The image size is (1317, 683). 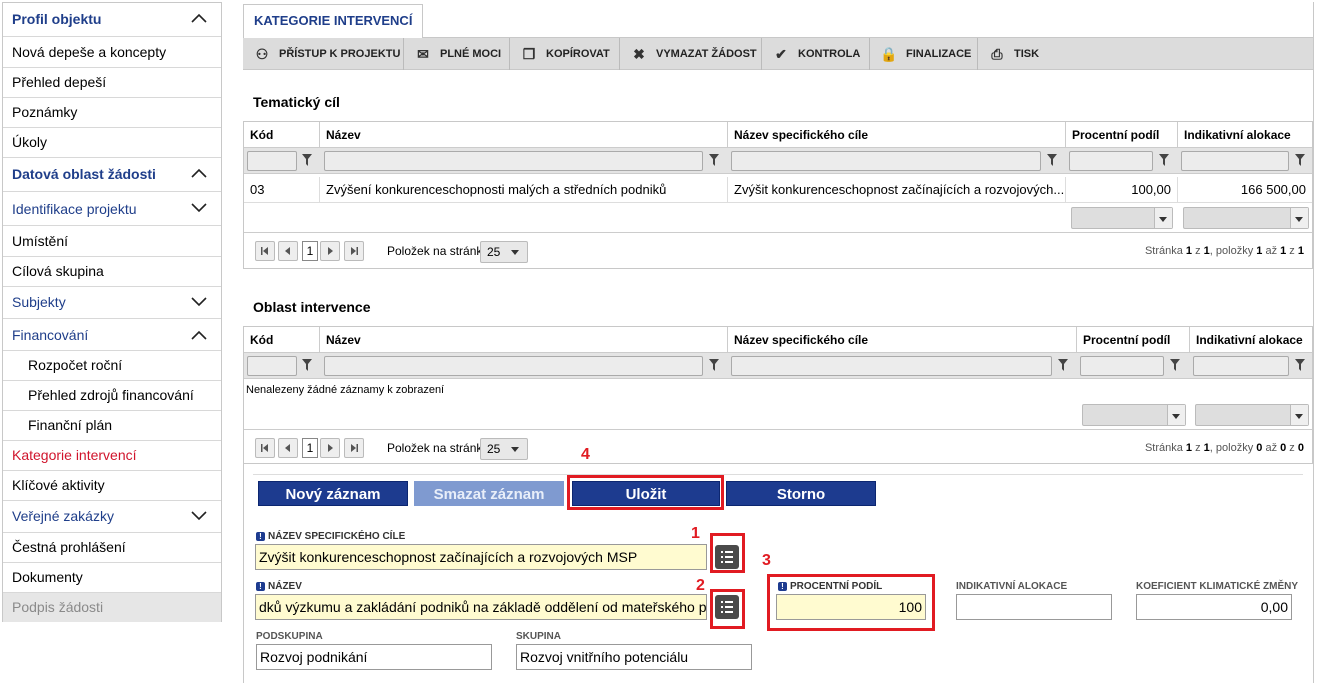 I want to click on sidebar-item-label: Přehled depeší, so click(x=59, y=82).